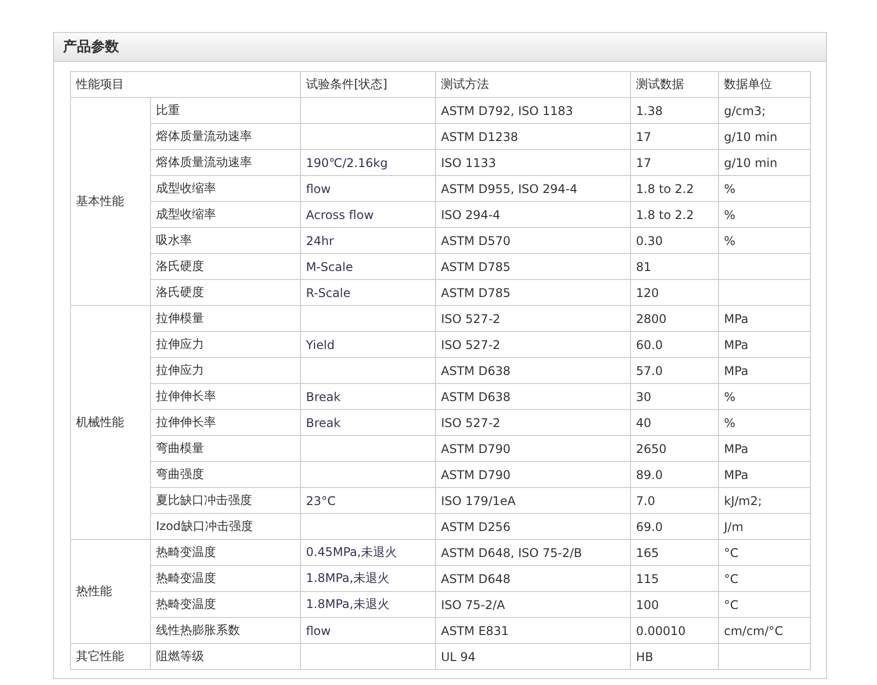  What do you see at coordinates (368, 501) in the screenshot?
I see `condition-cell: 23°C` at bounding box center [368, 501].